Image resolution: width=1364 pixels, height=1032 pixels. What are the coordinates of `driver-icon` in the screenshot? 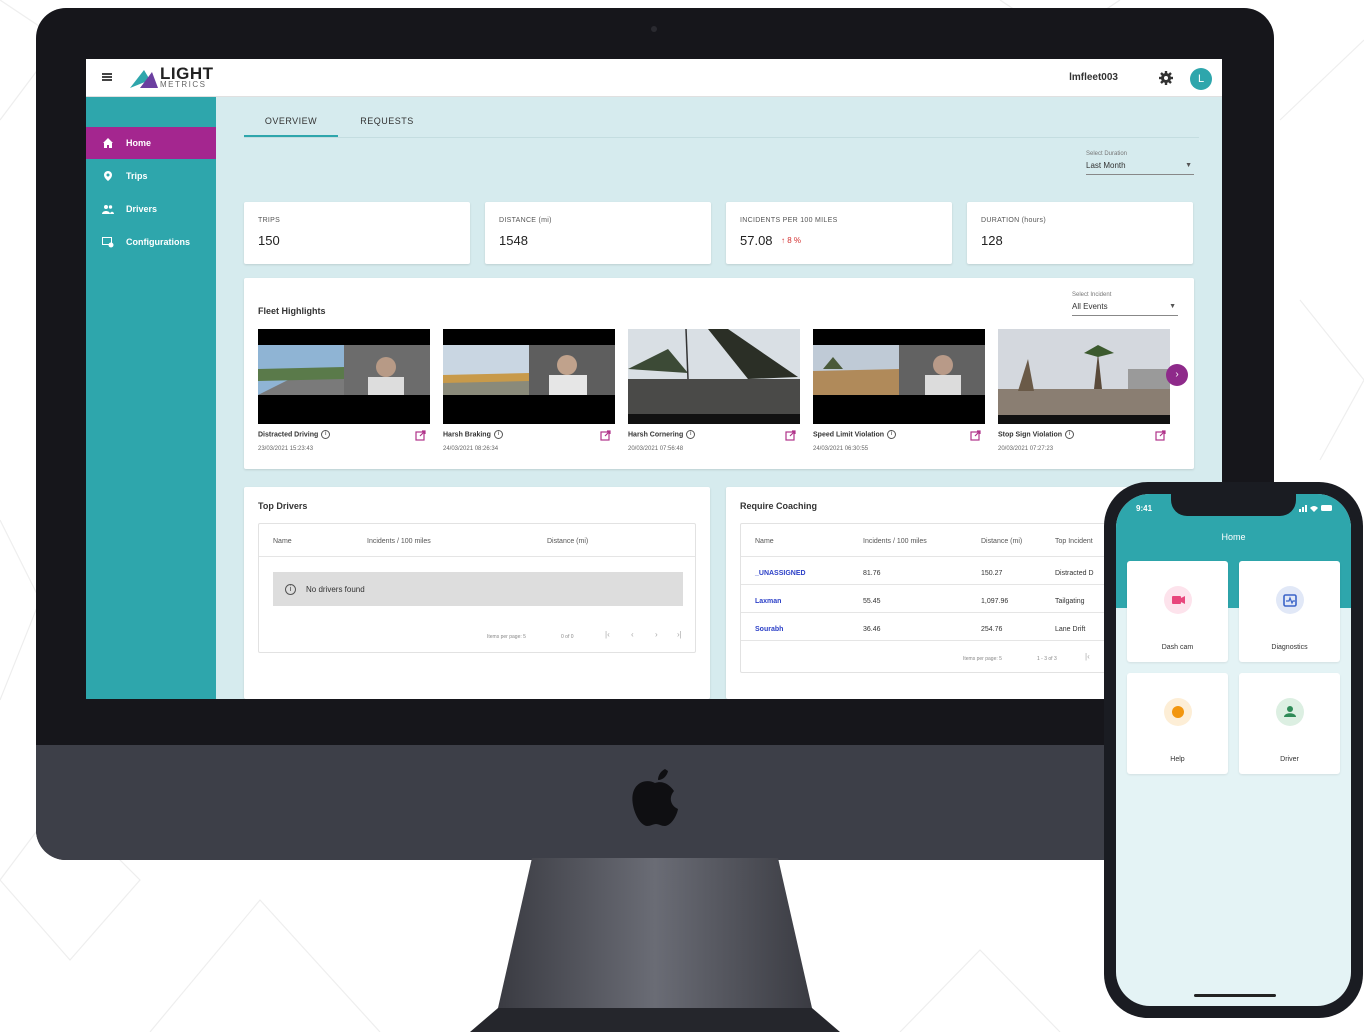 It's located at (1290, 712).